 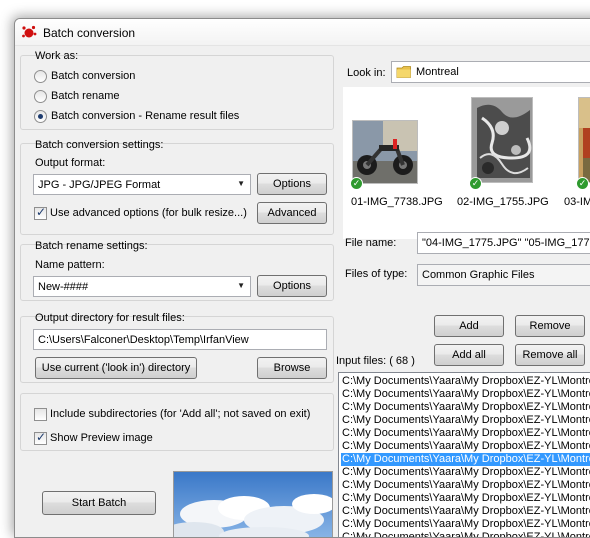 What do you see at coordinates (292, 184) in the screenshot?
I see `format-options-button: Options` at bounding box center [292, 184].